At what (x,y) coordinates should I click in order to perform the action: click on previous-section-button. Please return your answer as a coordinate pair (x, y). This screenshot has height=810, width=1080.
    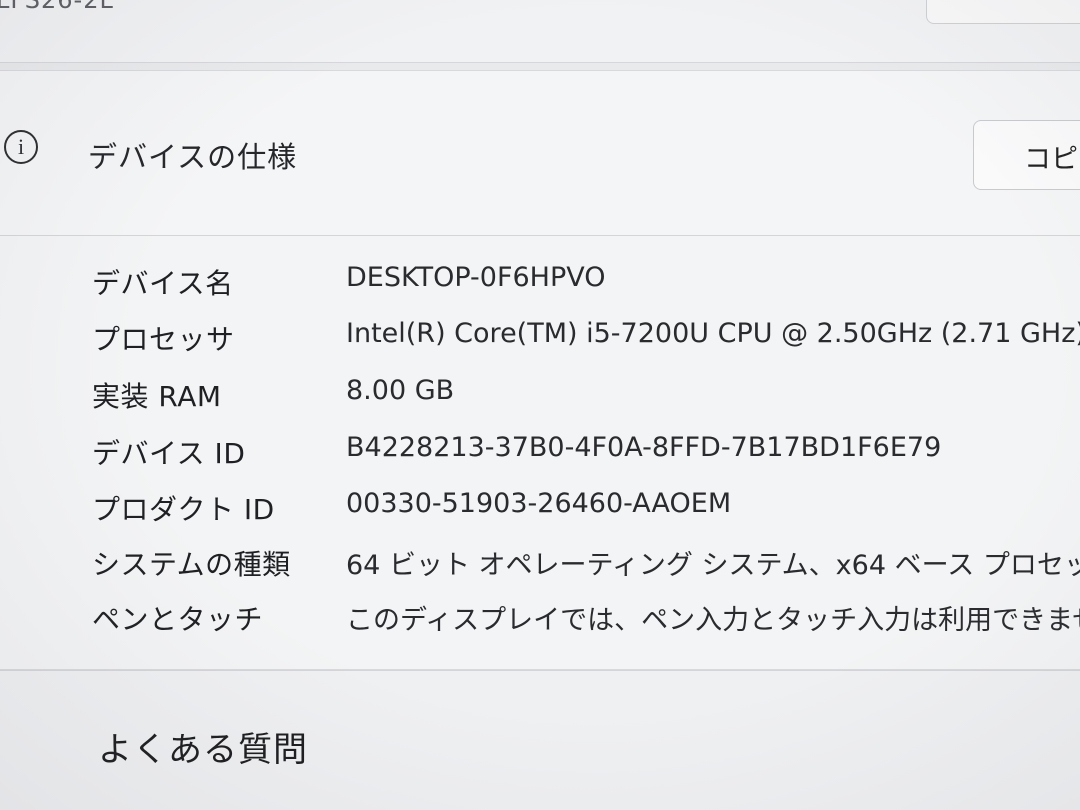
    Looking at the image, I should click on (1003, 12).